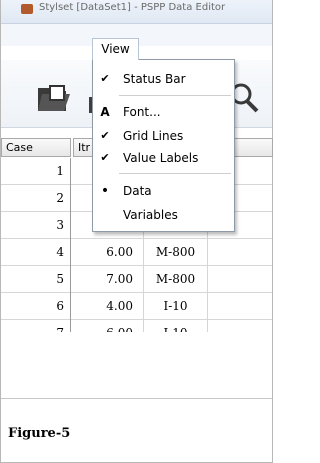 Image resolution: width=320 pixels, height=463 pixels. What do you see at coordinates (137, 191) in the screenshot?
I see `menu-item-label: Data` at bounding box center [137, 191].